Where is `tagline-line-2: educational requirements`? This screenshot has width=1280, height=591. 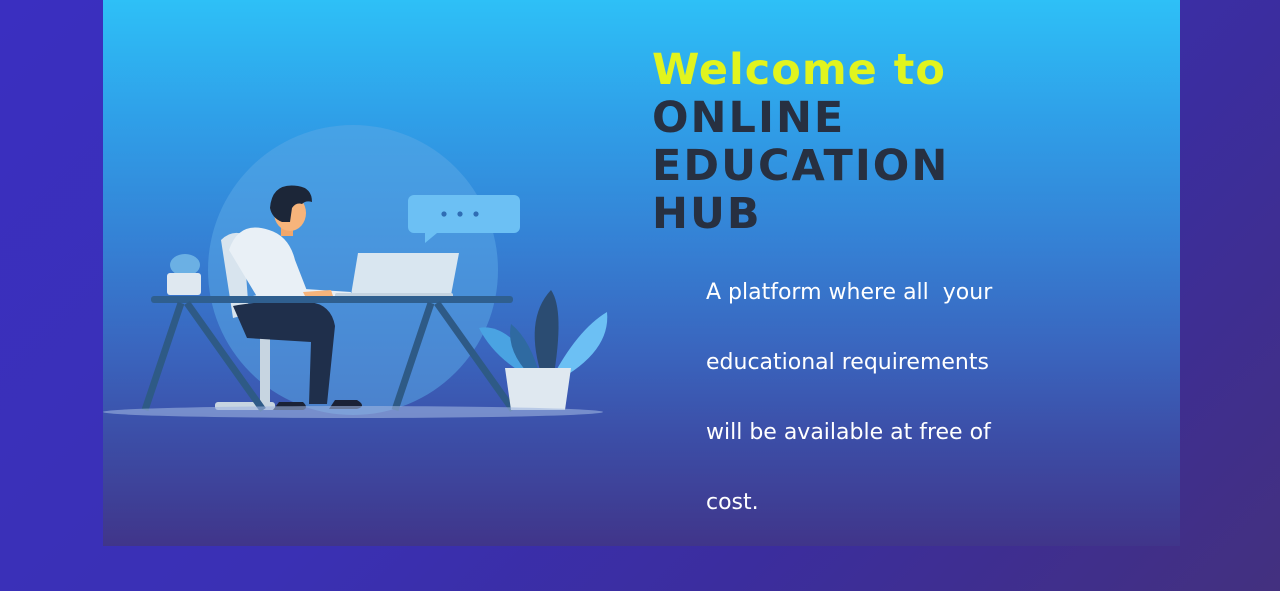 tagline-line-2: educational requirements is located at coordinates (847, 362).